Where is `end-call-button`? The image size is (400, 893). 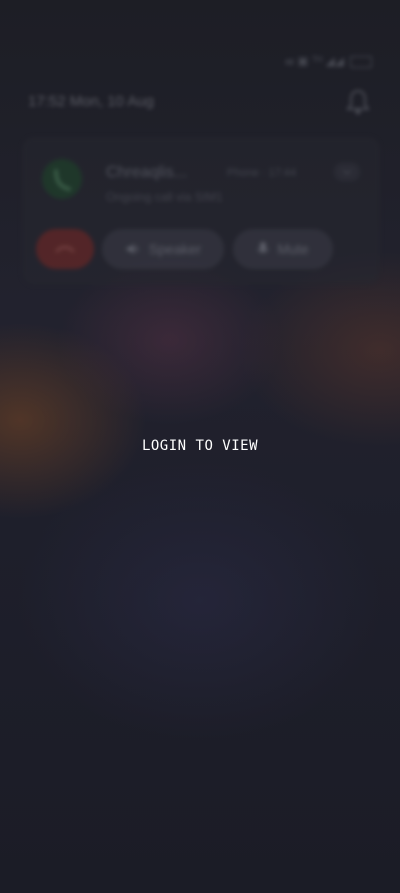
end-call-button is located at coordinates (65, 249).